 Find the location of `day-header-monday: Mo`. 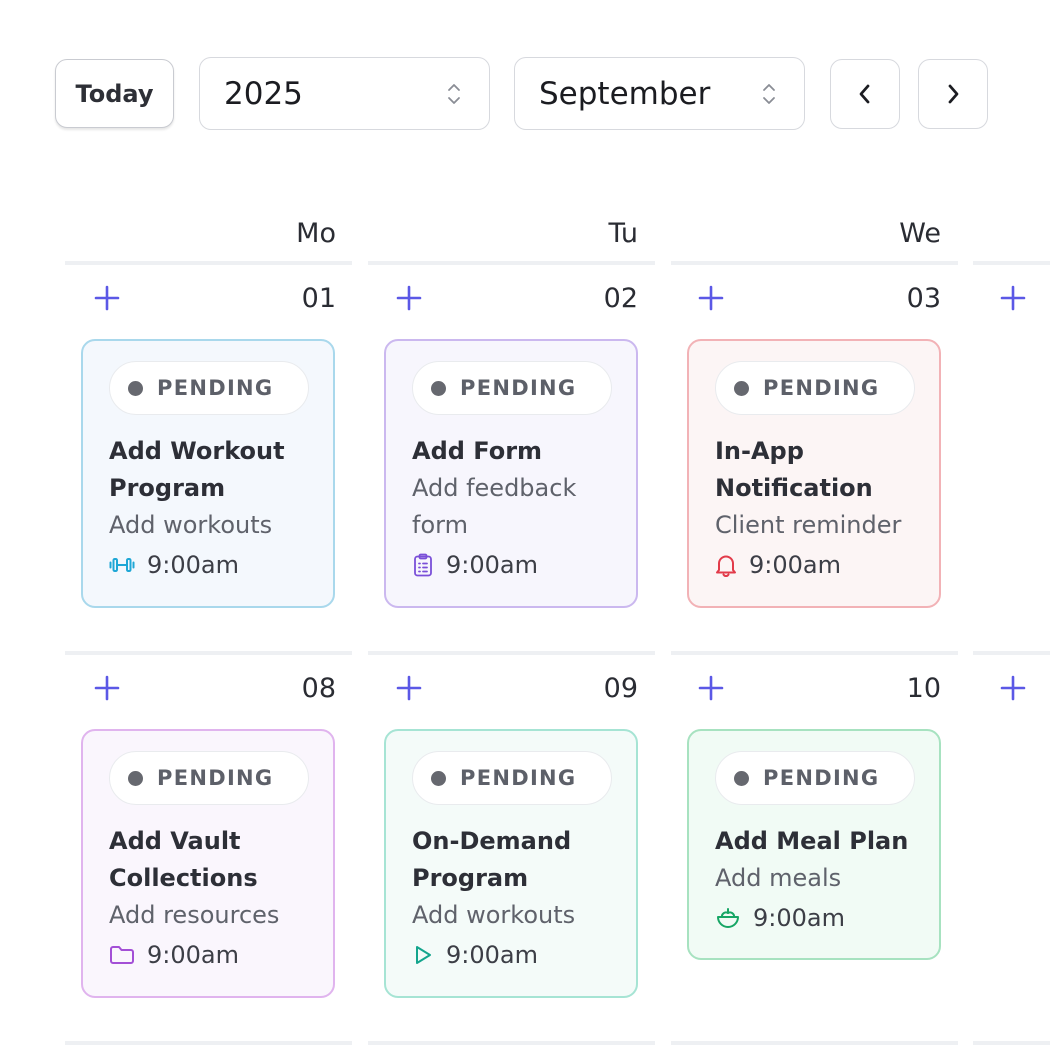

day-header-monday: Mo is located at coordinates (316, 233).